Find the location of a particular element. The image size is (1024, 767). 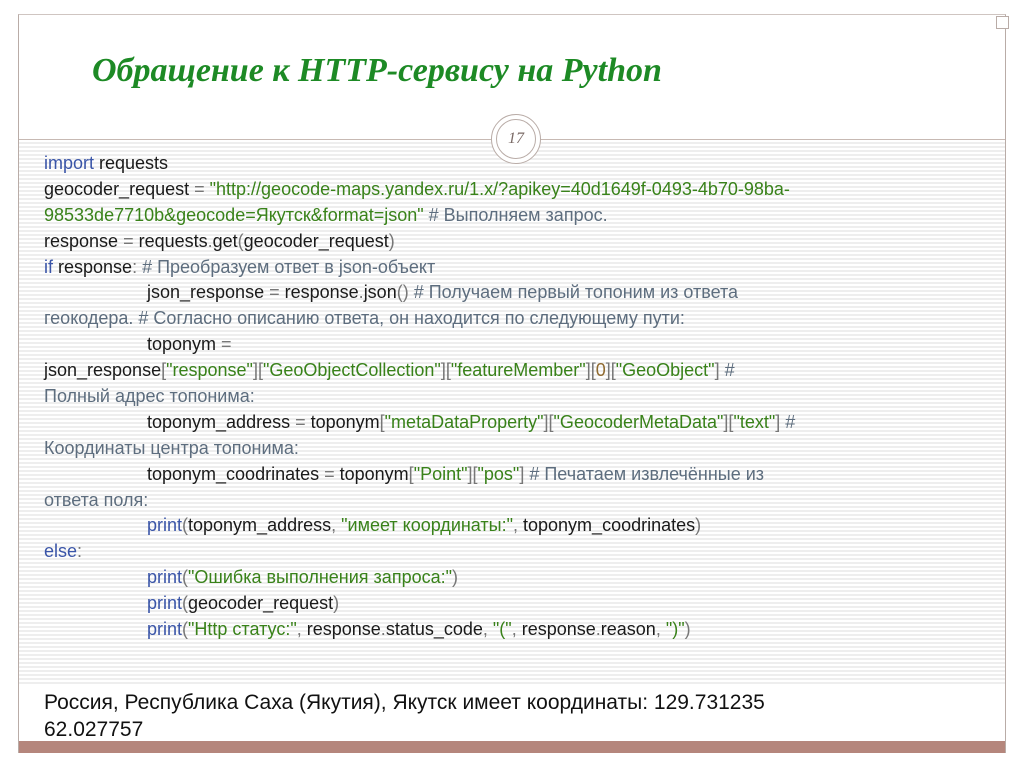

code-token: import is located at coordinates (69, 163).